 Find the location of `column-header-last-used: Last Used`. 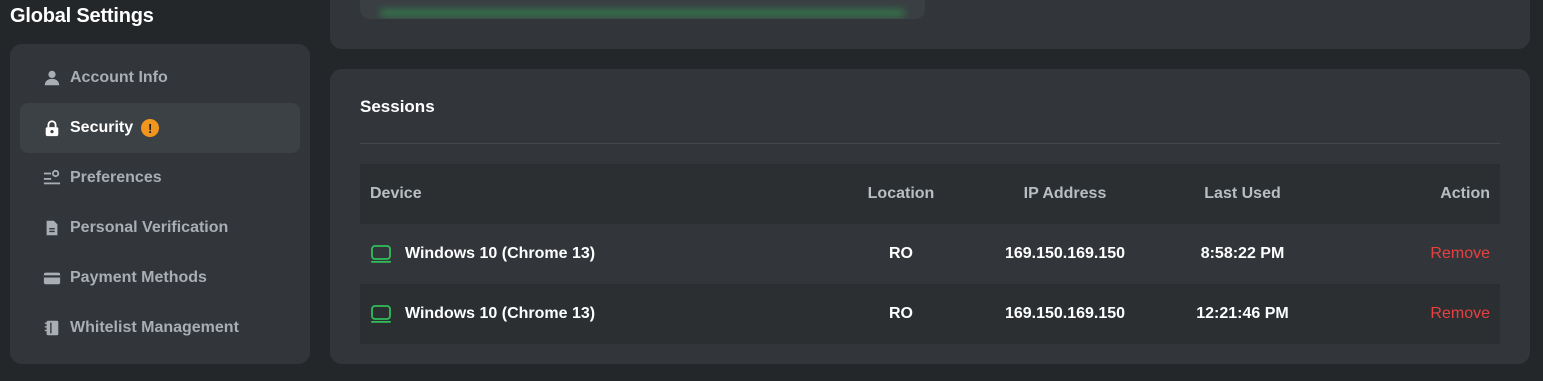

column-header-last-used: Last Used is located at coordinates (1242, 193).